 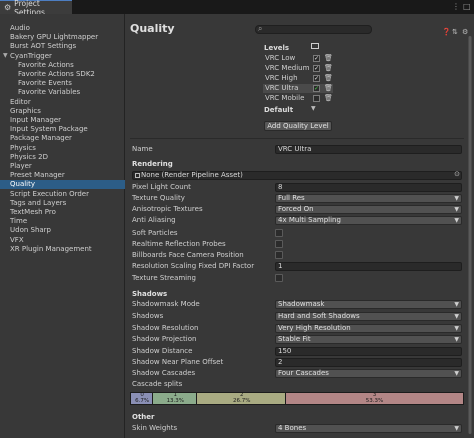 What do you see at coordinates (368, 362) in the screenshot?
I see `shadow-near-plane-field: 2` at bounding box center [368, 362].